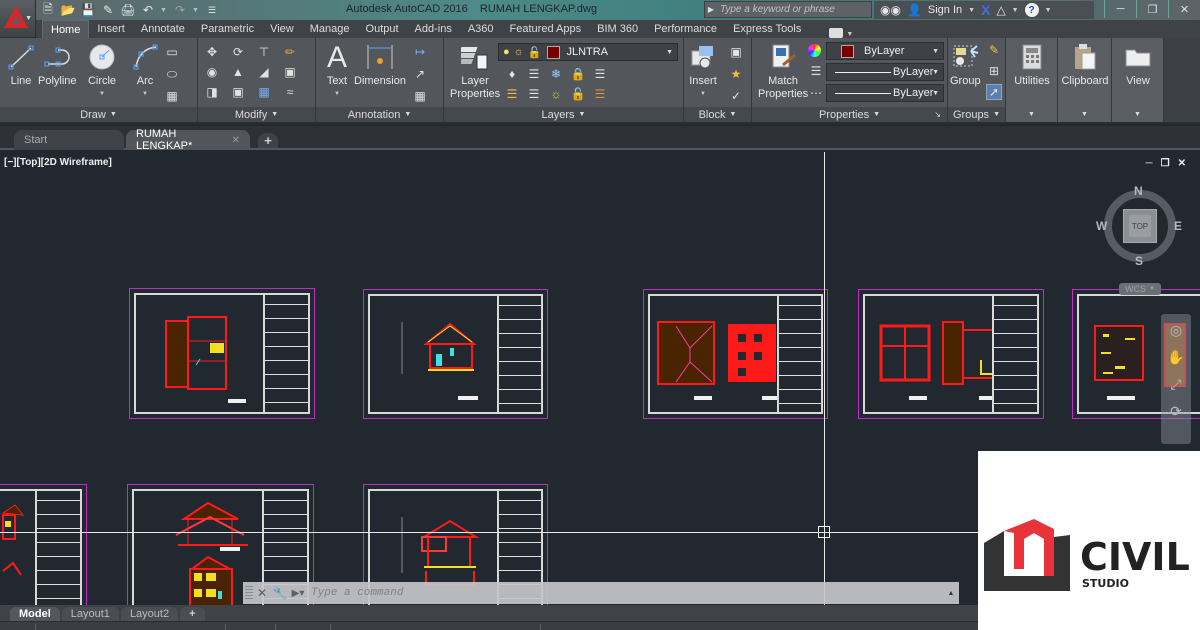  Describe the element at coordinates (57, 65) in the screenshot. I see `polyline-button: Polyline` at that location.